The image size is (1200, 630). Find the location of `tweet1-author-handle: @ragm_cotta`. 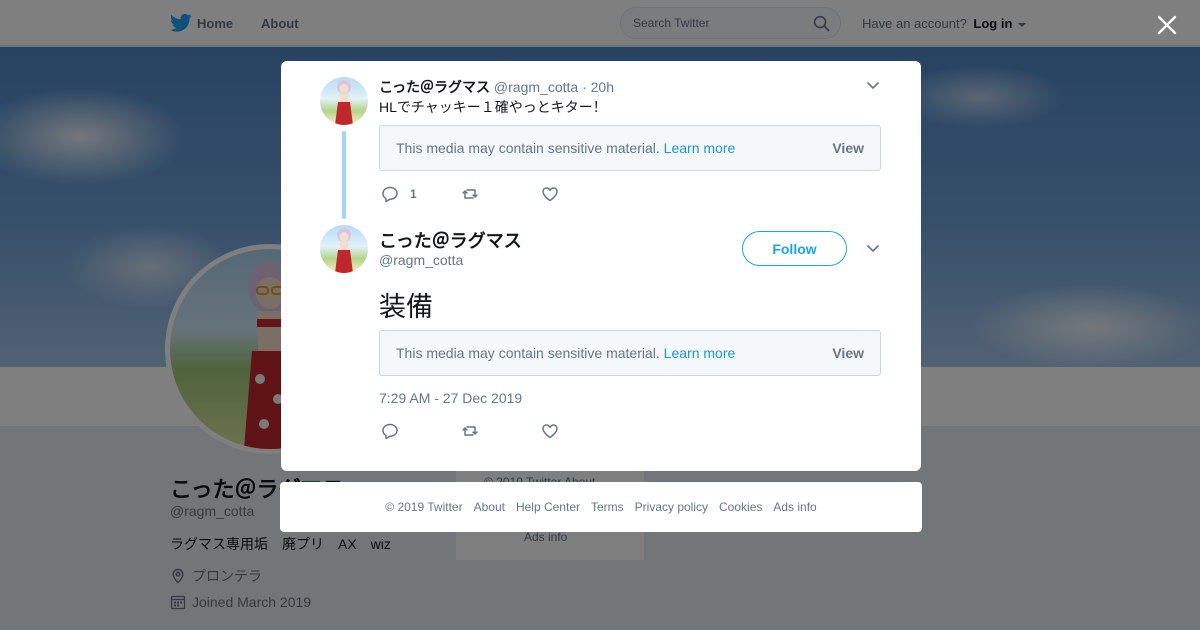

tweet1-author-handle: @ragm_cotta is located at coordinates (536, 87).